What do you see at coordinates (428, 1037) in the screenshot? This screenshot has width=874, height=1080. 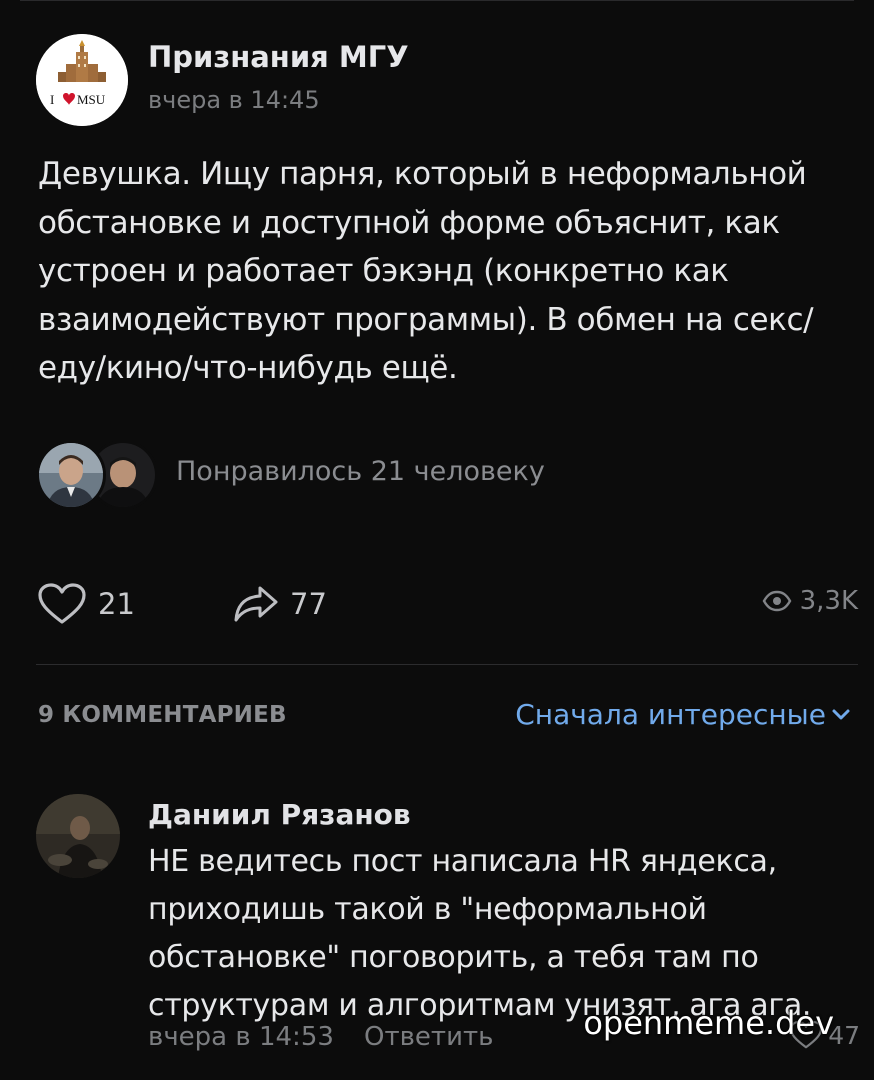 I see `reply-button: Ответить` at bounding box center [428, 1037].